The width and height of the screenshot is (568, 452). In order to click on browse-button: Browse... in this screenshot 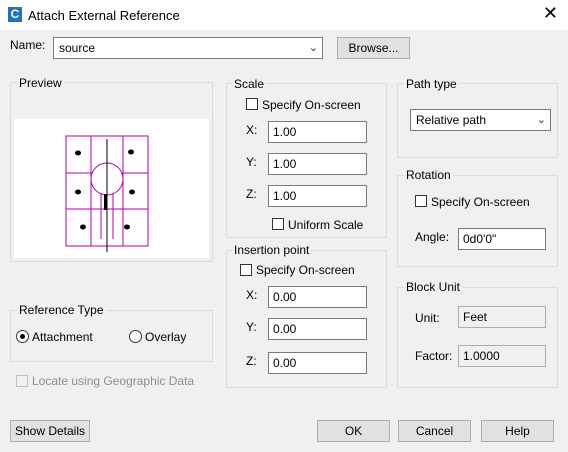, I will do `click(373, 48)`.